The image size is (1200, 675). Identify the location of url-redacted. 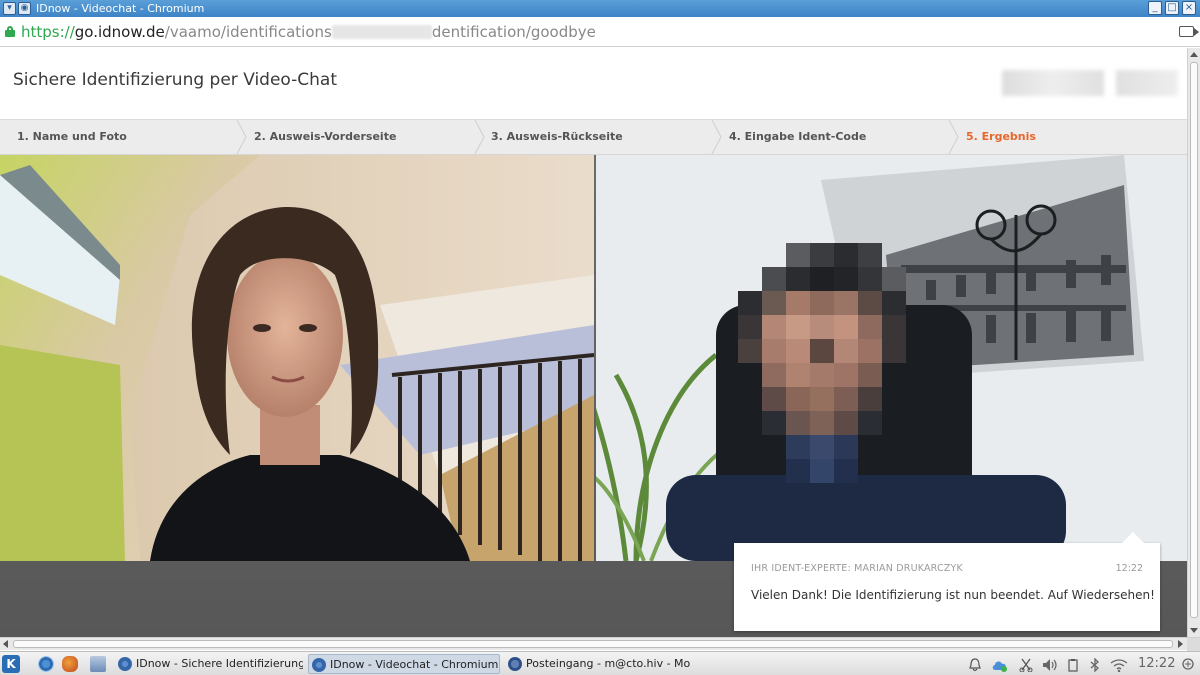
(381, 32).